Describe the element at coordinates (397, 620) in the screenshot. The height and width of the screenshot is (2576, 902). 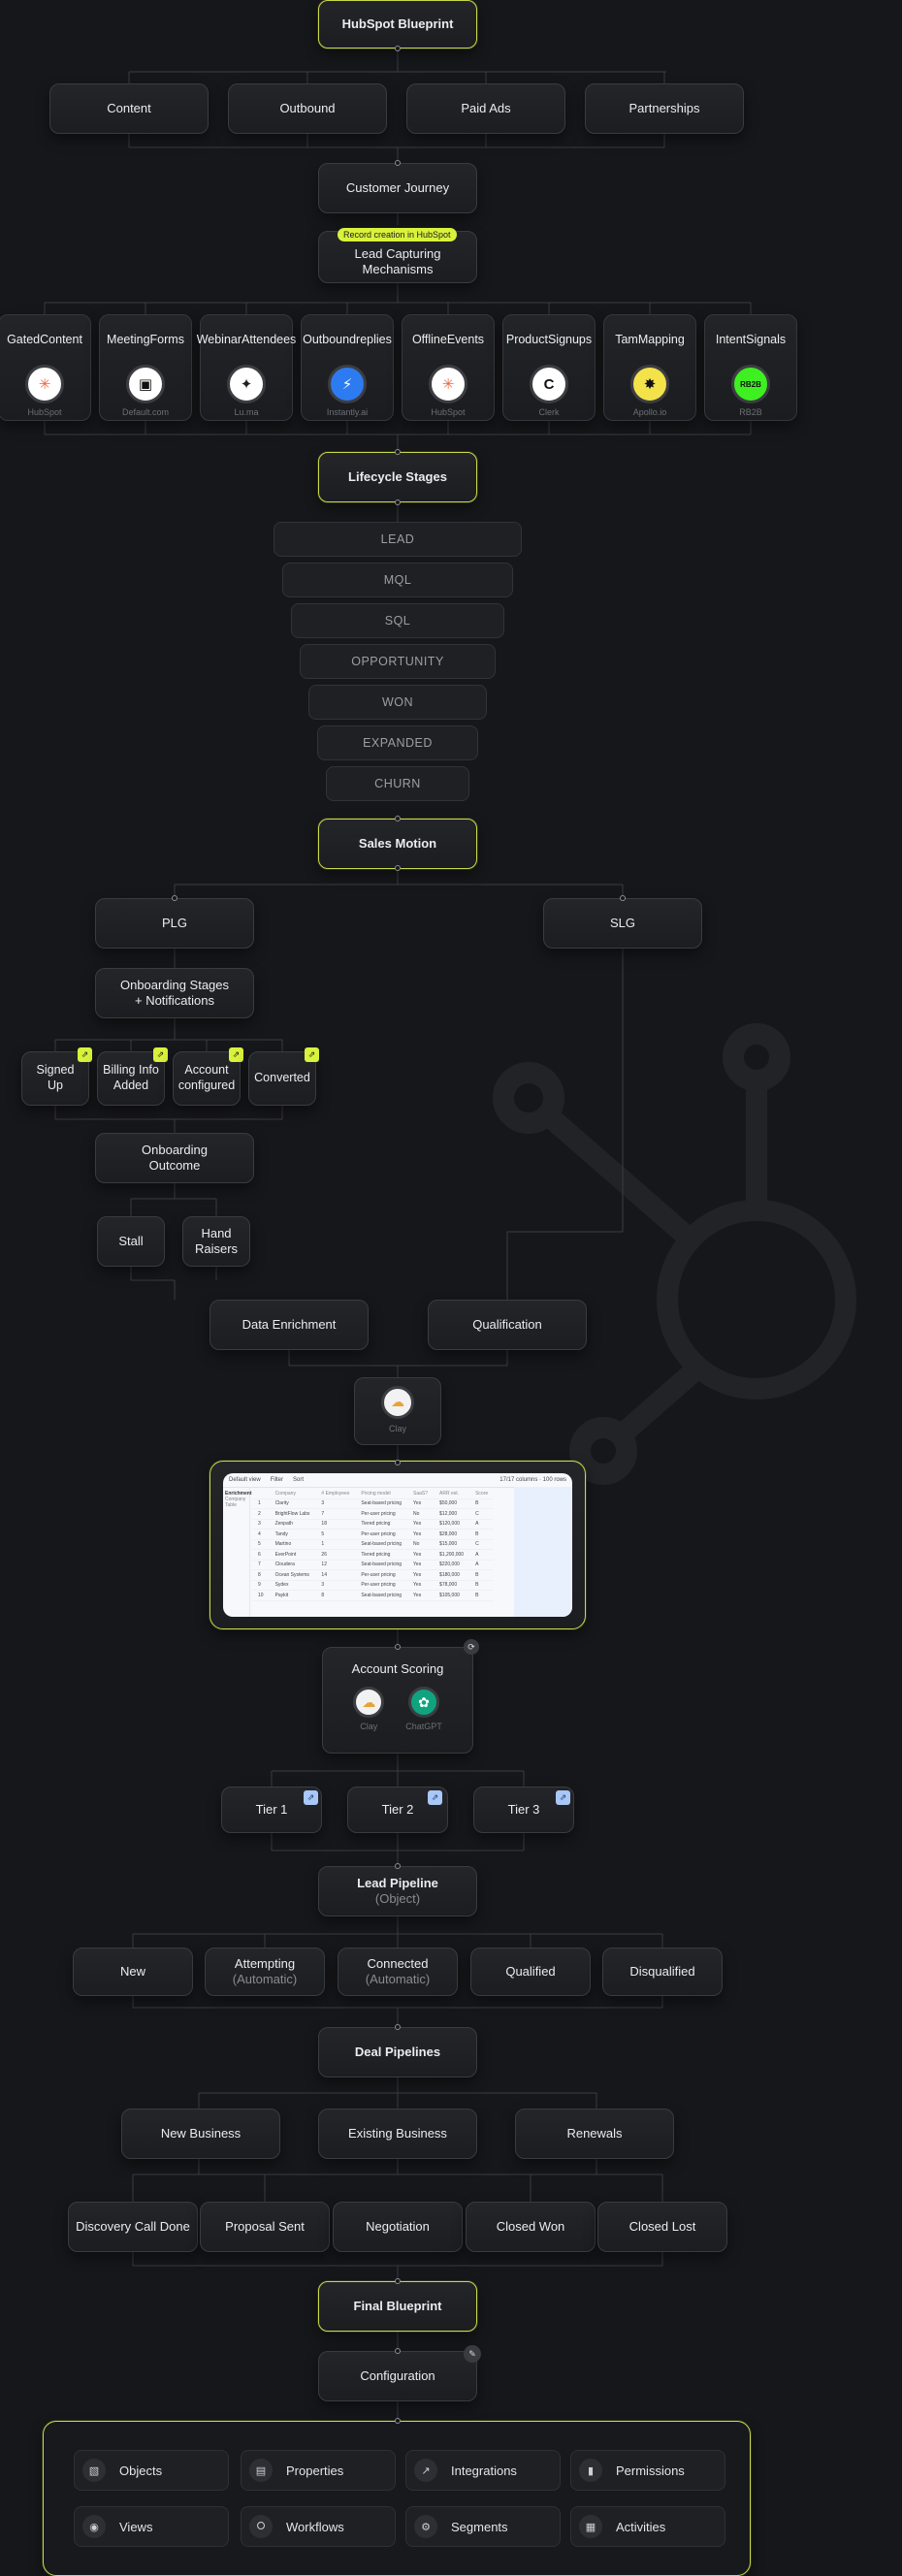
I see `lifecycle-stage: SQL` at that location.